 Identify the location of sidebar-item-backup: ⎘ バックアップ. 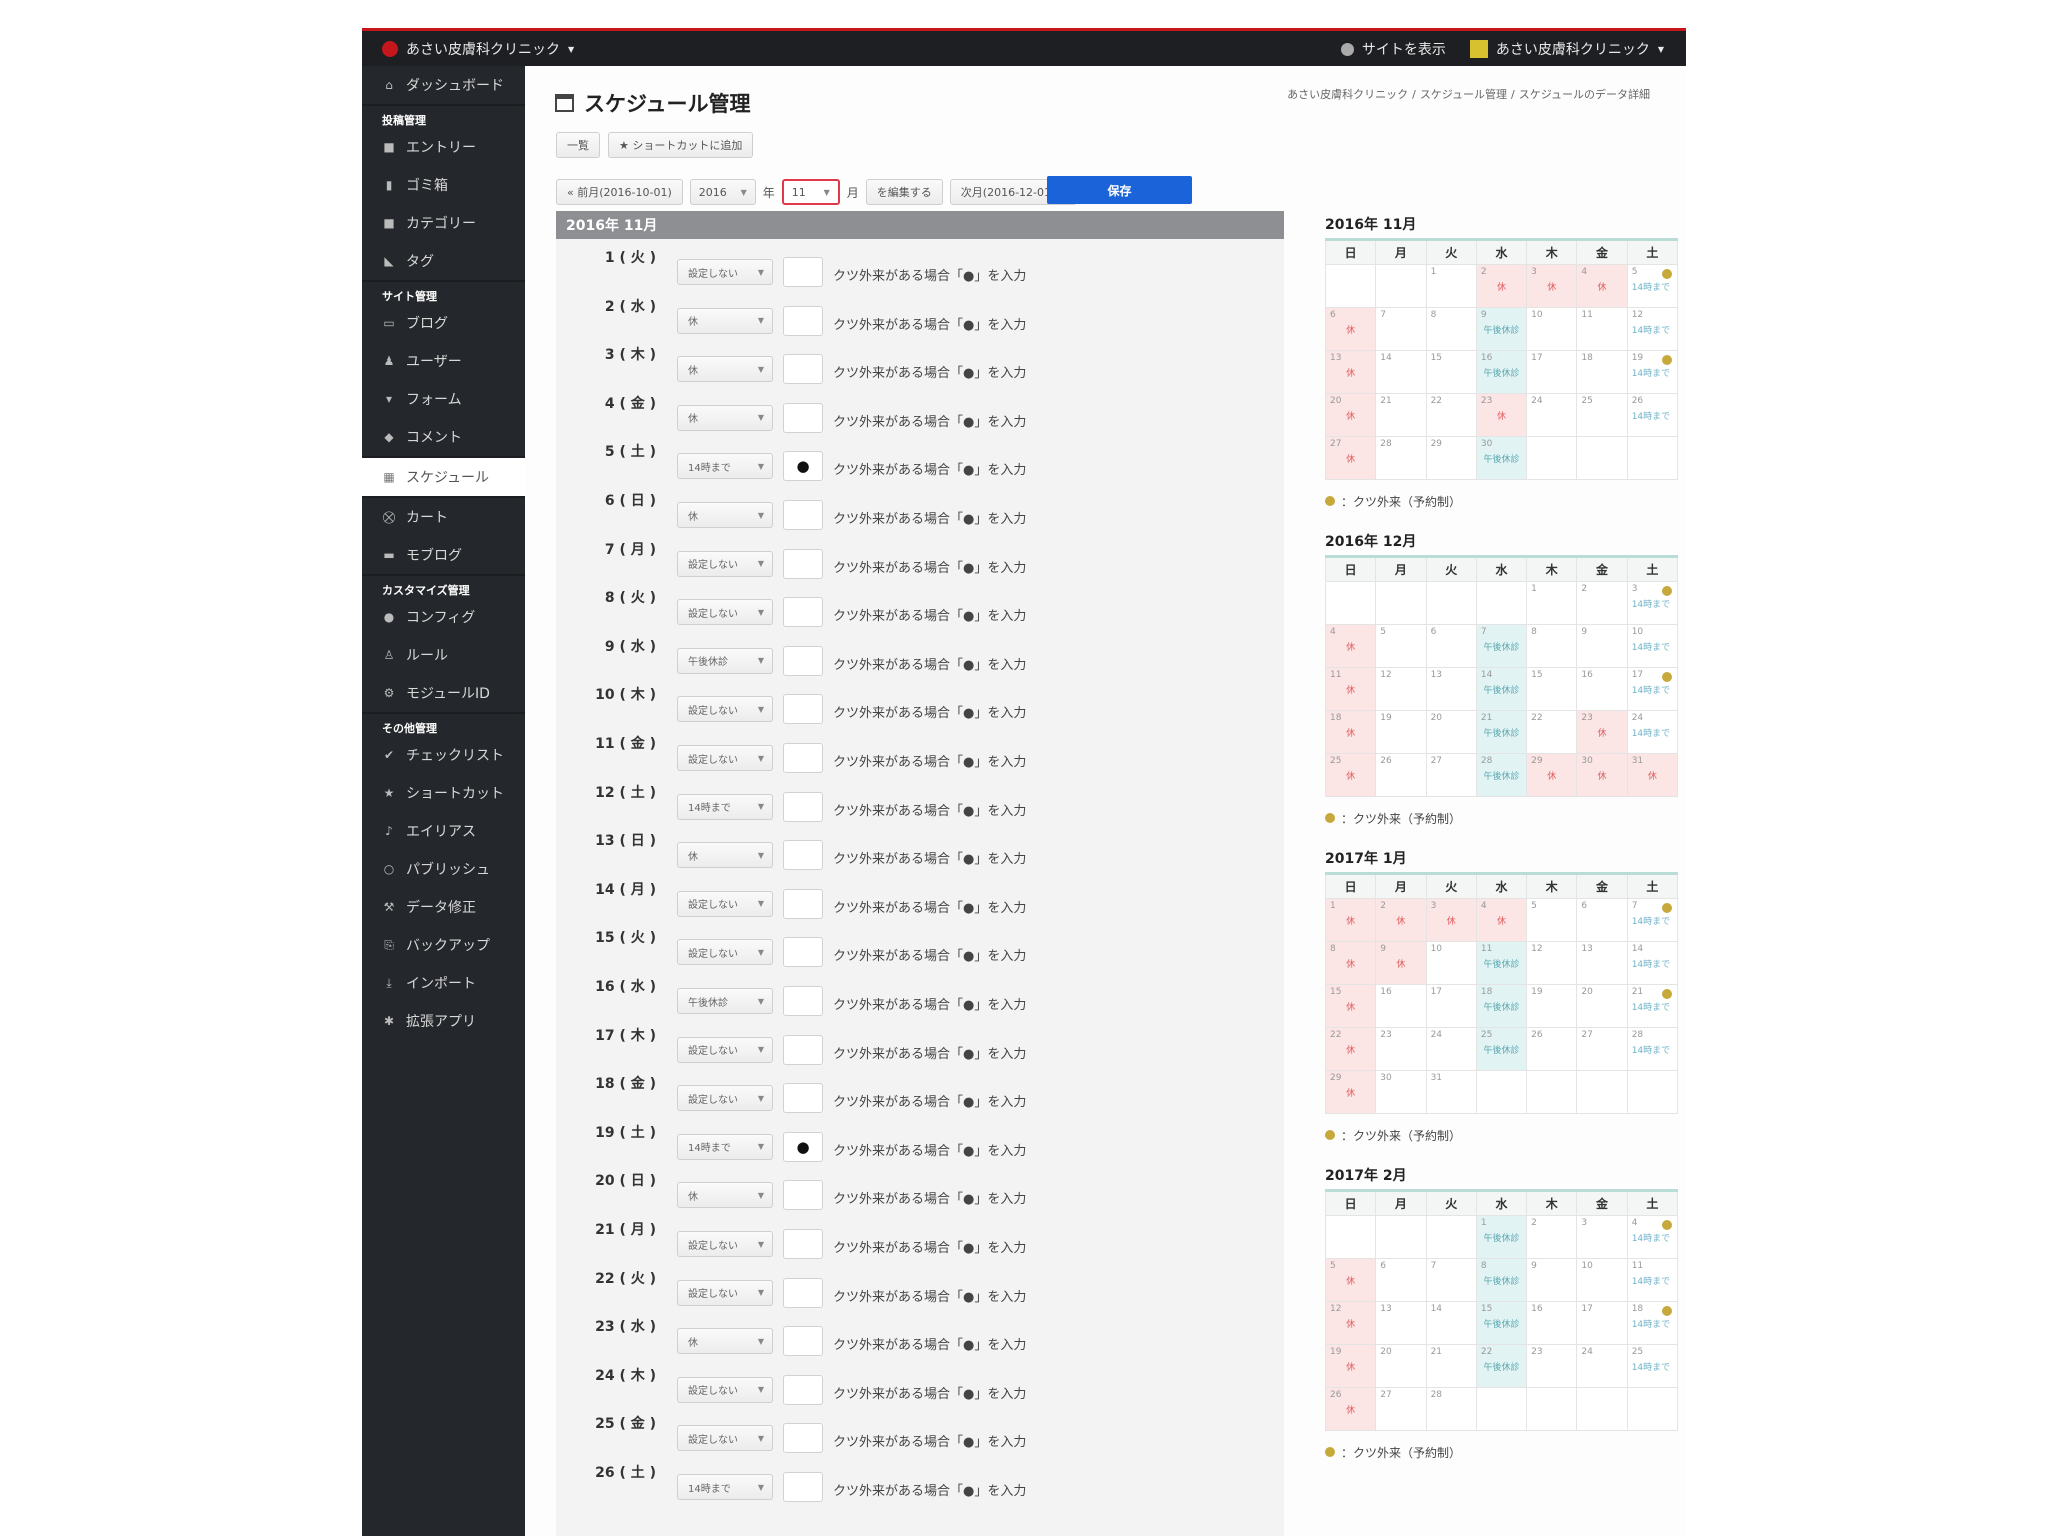
(443, 945).